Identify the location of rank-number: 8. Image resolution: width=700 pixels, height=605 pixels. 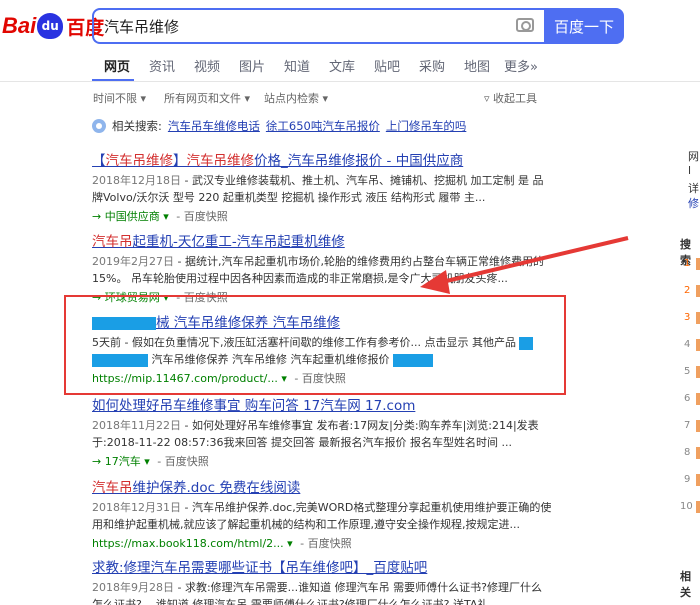
(687, 452).